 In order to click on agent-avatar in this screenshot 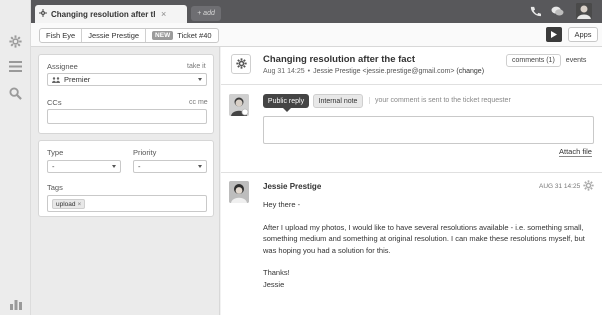, I will do `click(239, 105)`.